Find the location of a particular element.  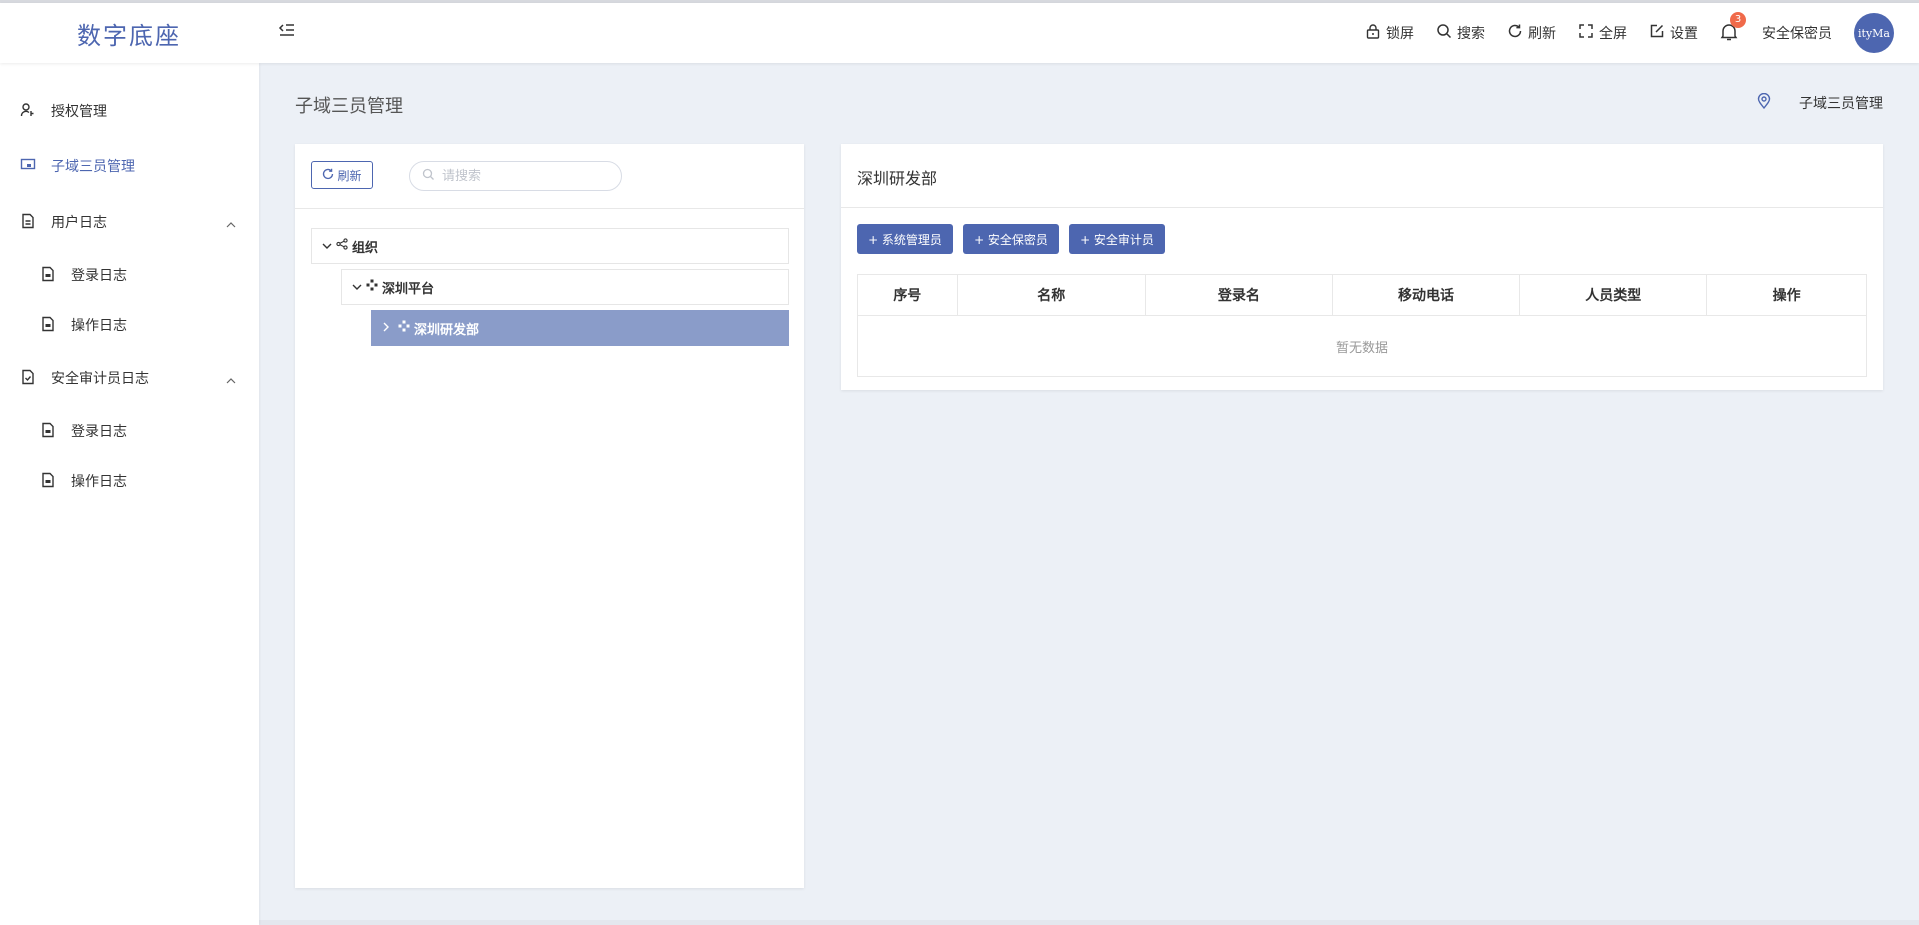

tree-search-box is located at coordinates (515, 176).